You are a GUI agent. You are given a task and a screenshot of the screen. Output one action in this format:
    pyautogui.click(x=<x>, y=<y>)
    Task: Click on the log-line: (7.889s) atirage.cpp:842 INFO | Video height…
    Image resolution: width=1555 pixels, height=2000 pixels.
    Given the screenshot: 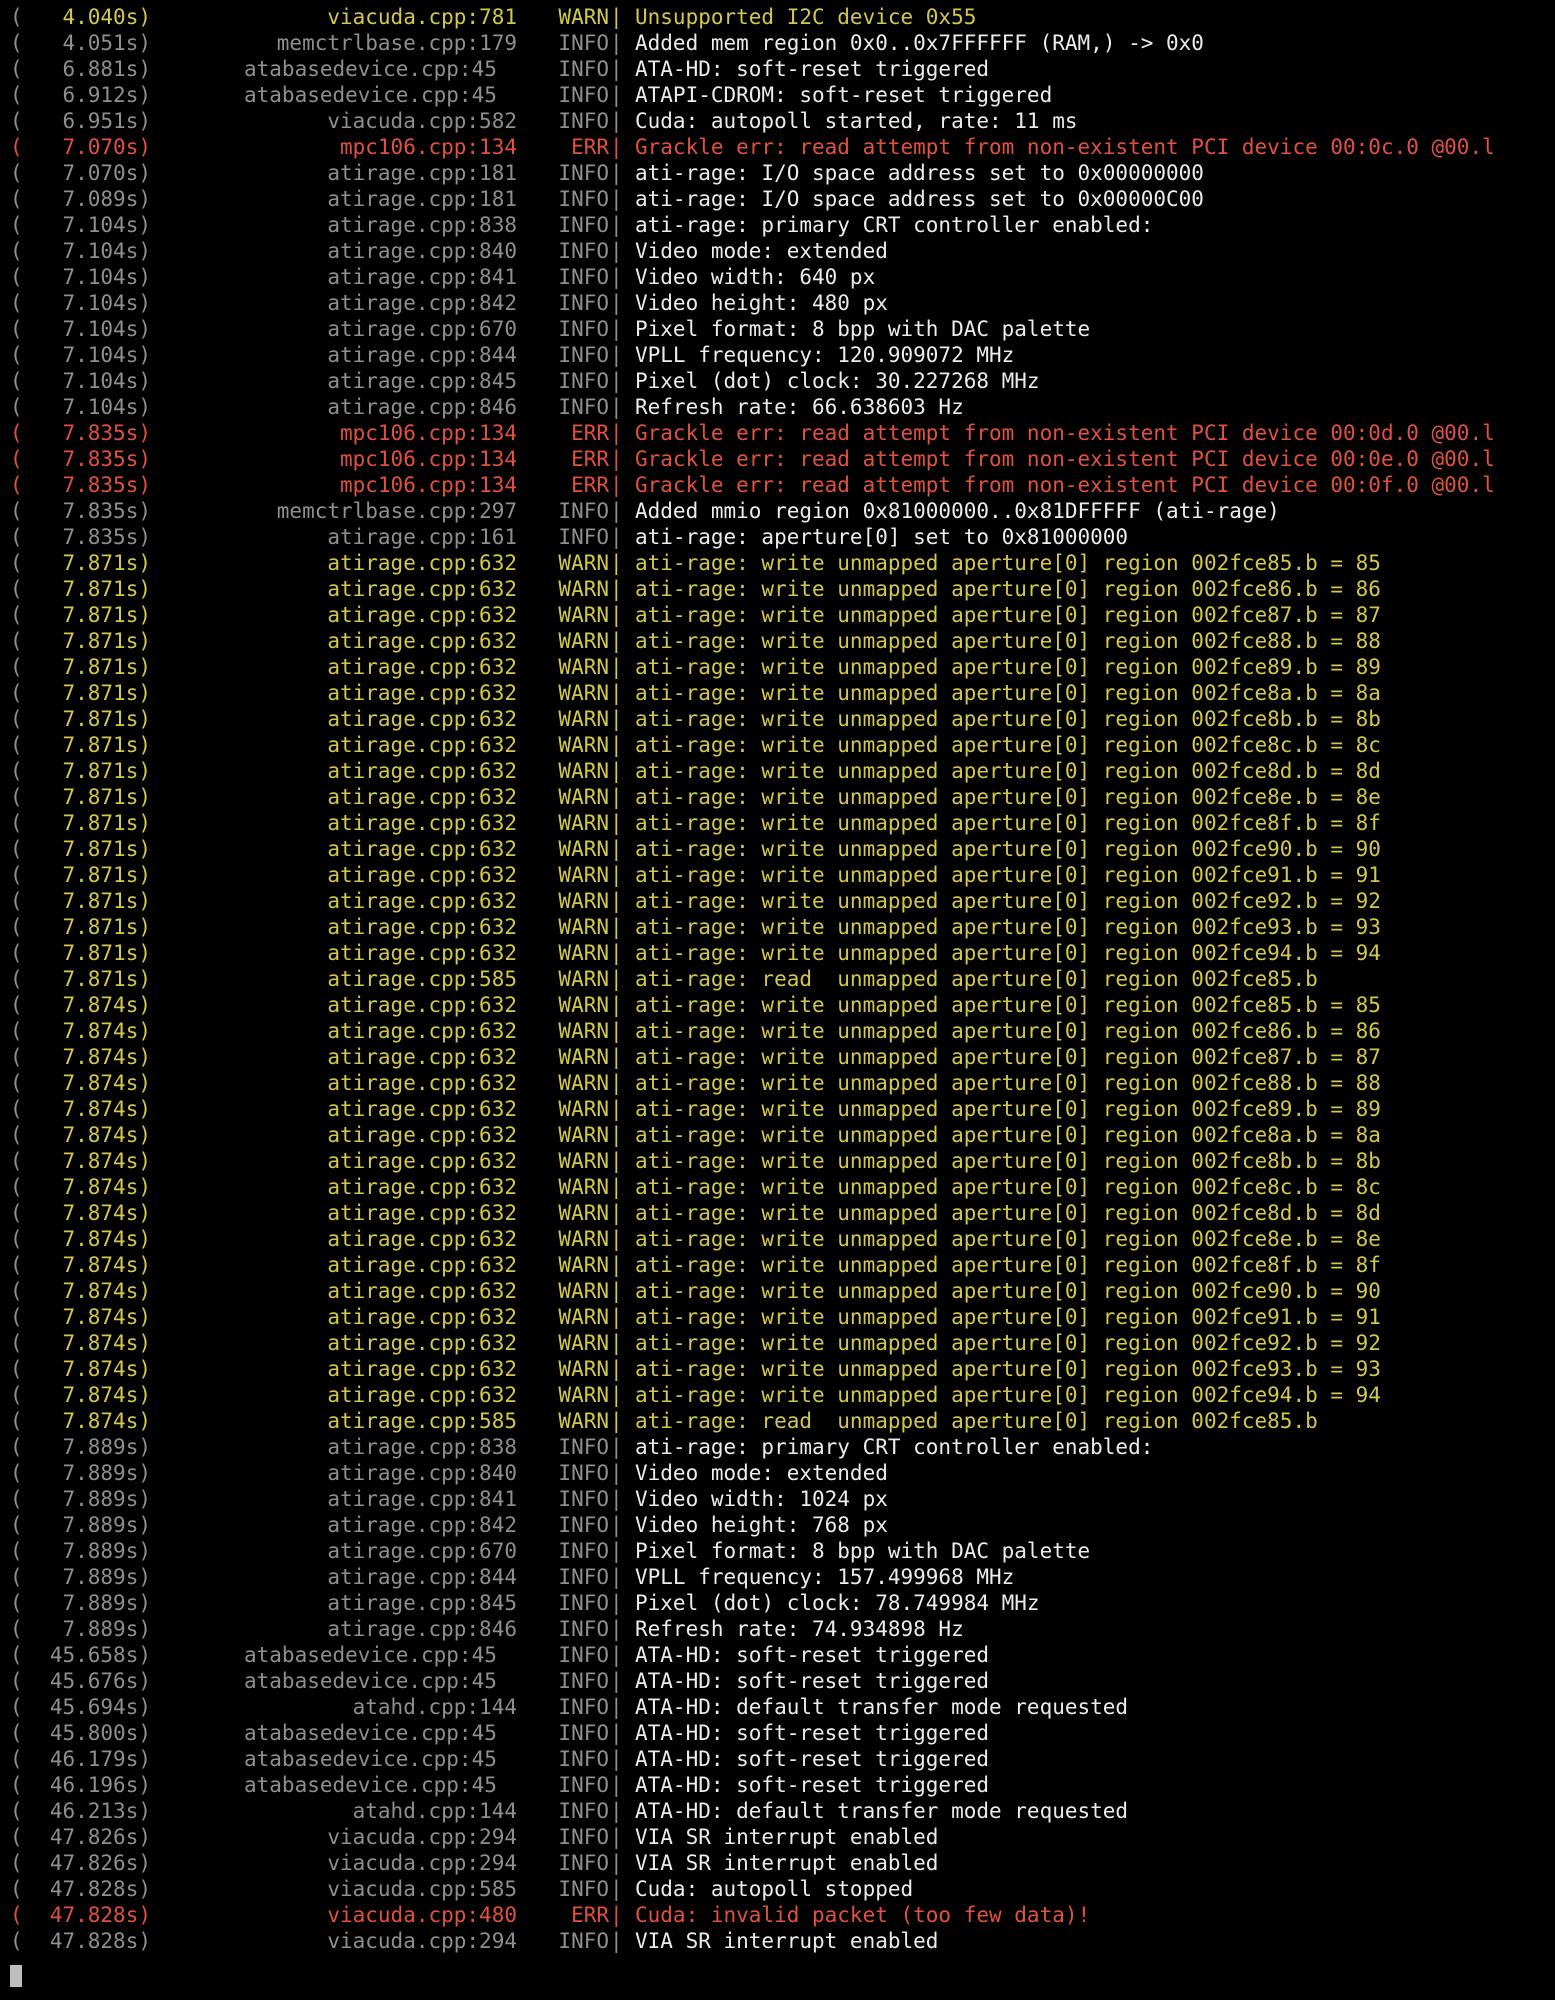 What is the action you would take?
    pyautogui.click(x=777, y=1525)
    